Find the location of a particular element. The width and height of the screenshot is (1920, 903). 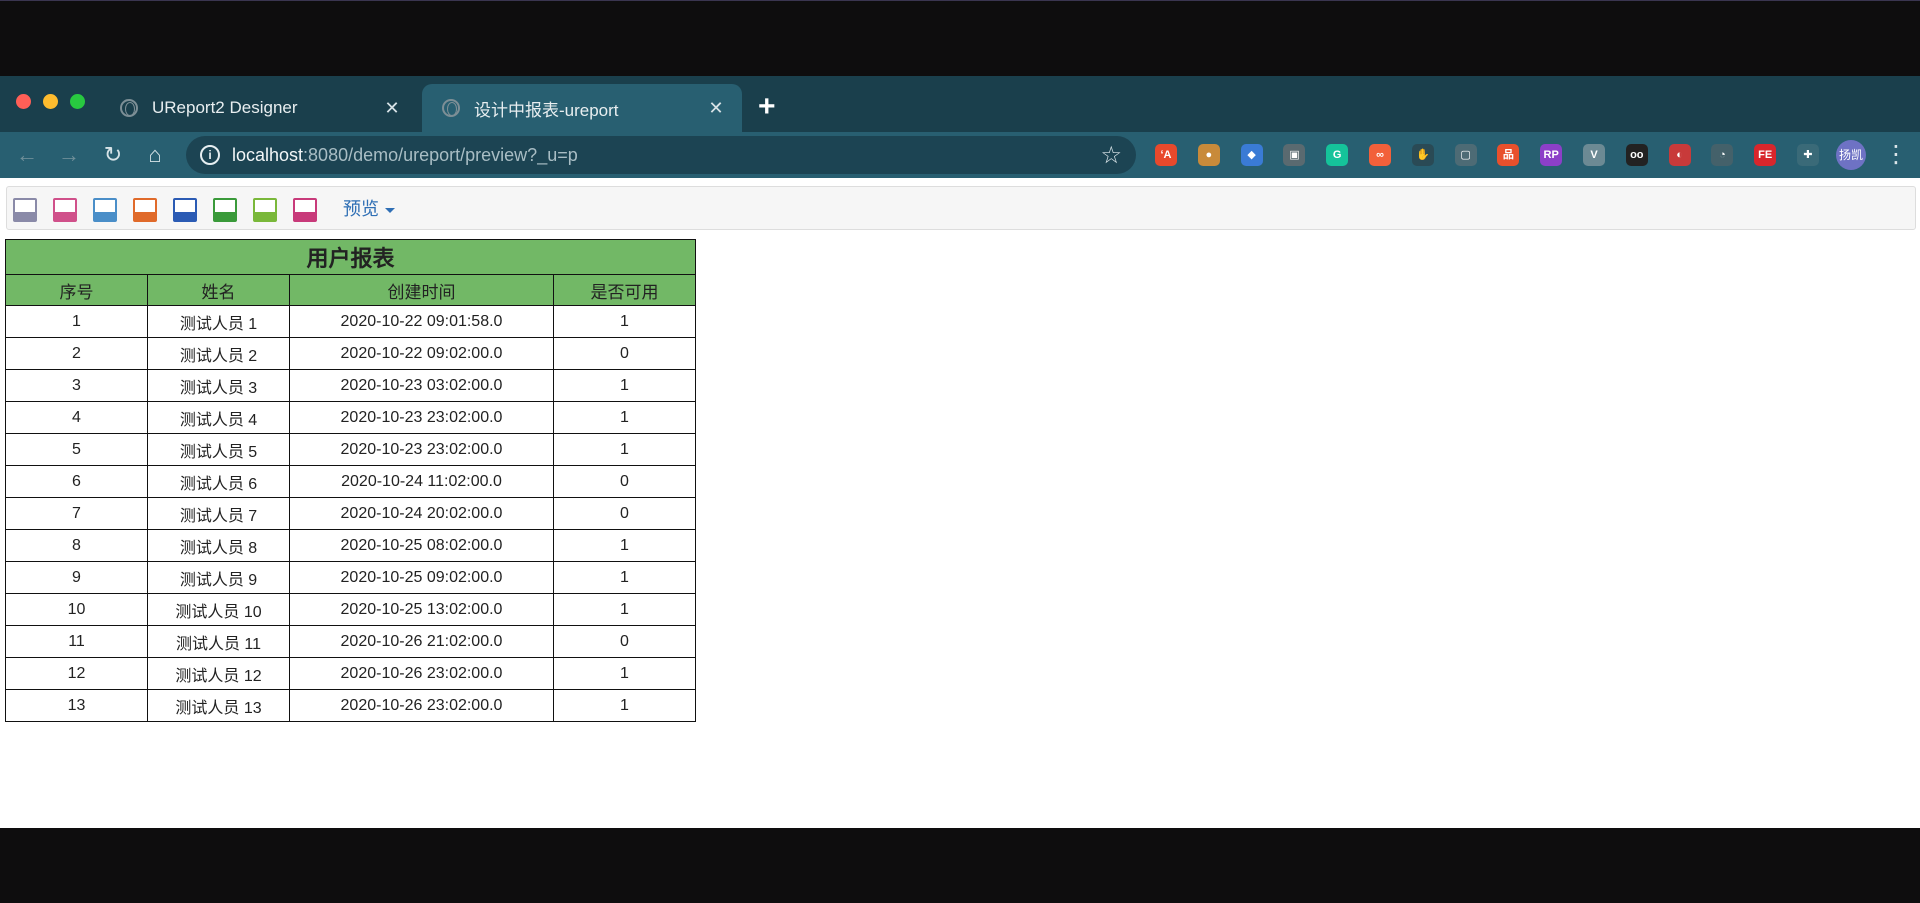

browser-menu-icon: ⋮ is located at coordinates (1896, 155).